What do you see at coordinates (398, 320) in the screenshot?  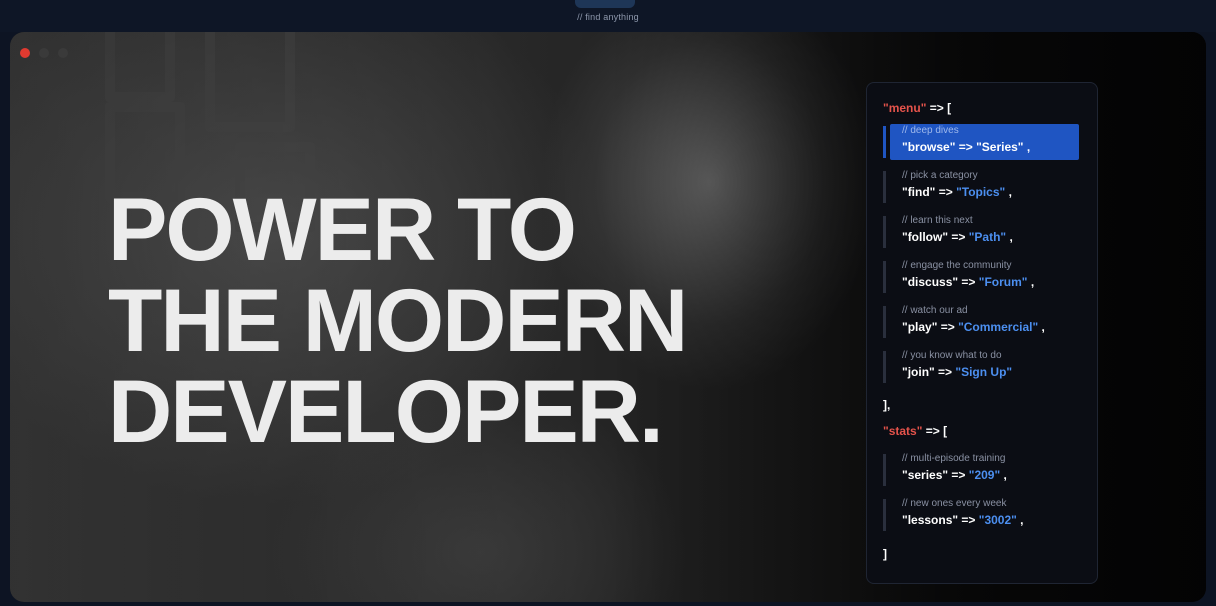 I see `headline-line: THE MODERN` at bounding box center [398, 320].